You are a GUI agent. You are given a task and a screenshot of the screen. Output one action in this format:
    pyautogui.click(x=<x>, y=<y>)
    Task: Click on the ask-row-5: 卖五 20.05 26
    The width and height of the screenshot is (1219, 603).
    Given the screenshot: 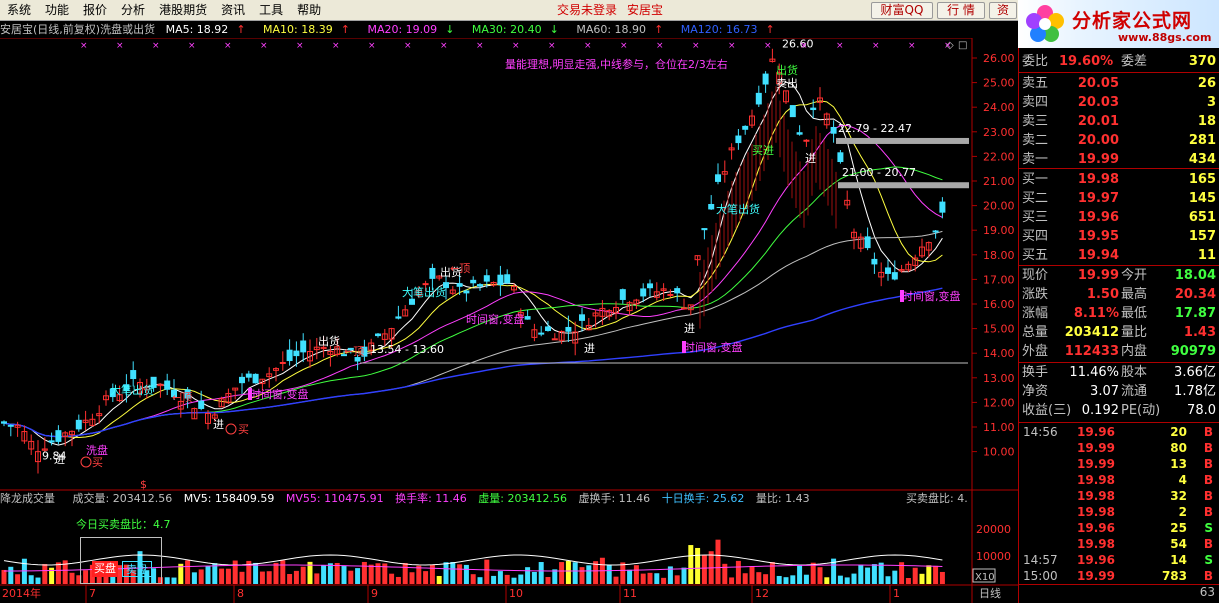 What is the action you would take?
    pyautogui.click(x=1119, y=83)
    